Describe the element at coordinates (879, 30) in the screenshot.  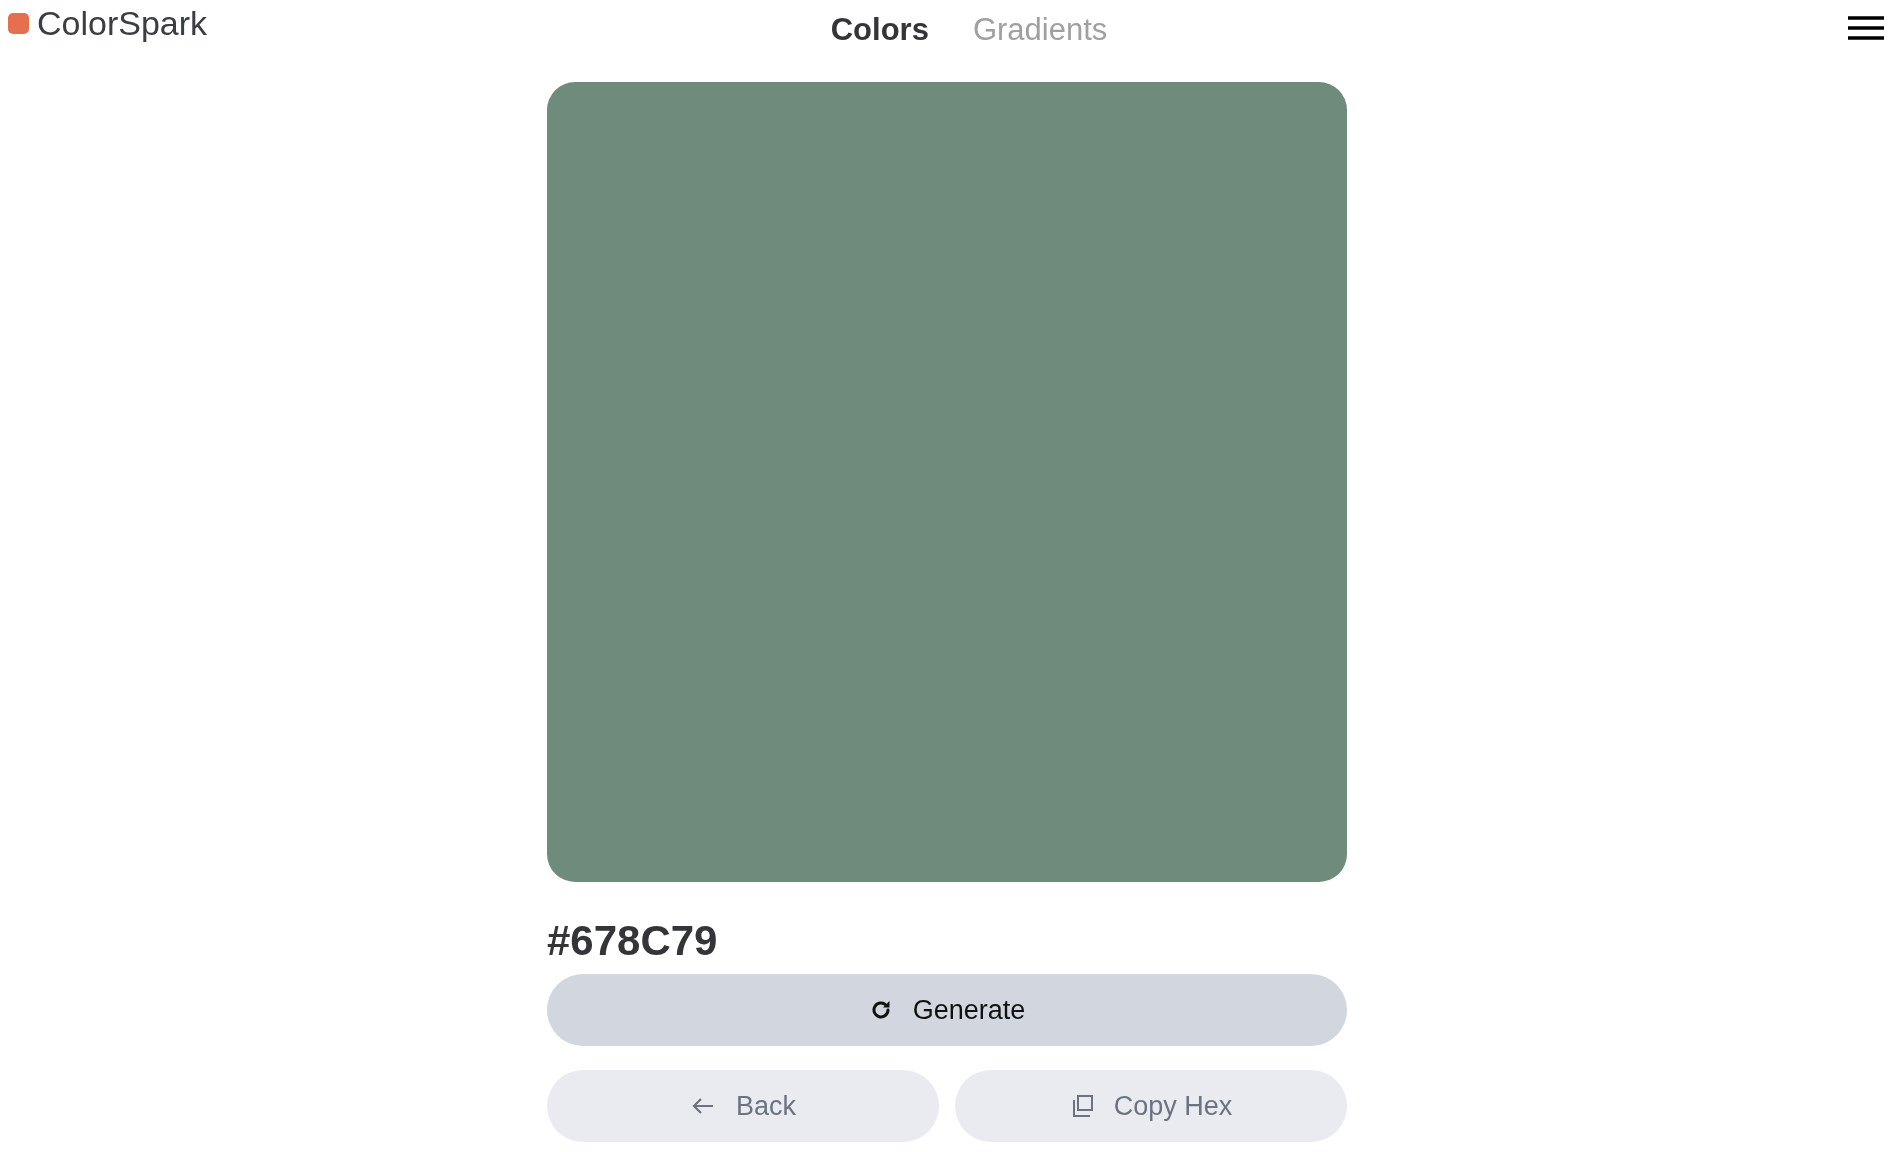
I see `nav-tab: Colors` at that location.